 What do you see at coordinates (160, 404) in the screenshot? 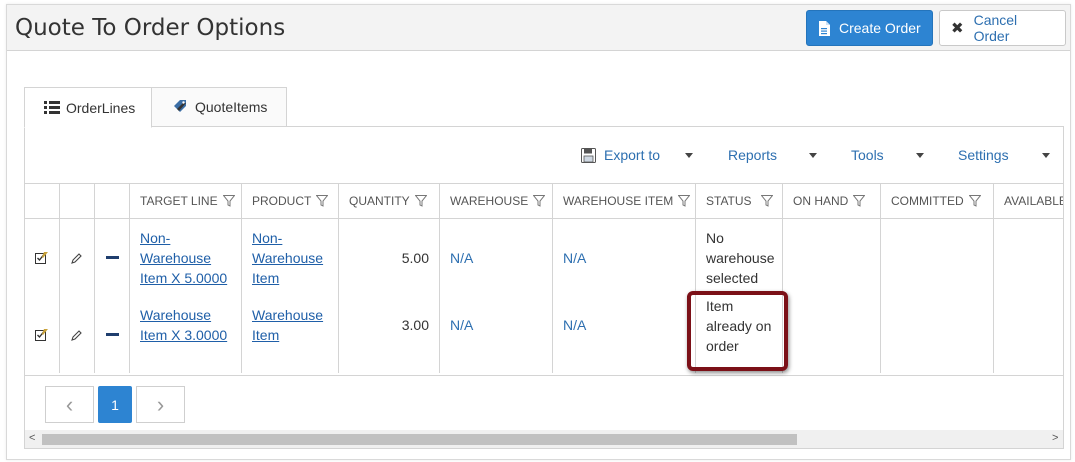
I see `next-page-button: ›` at bounding box center [160, 404].